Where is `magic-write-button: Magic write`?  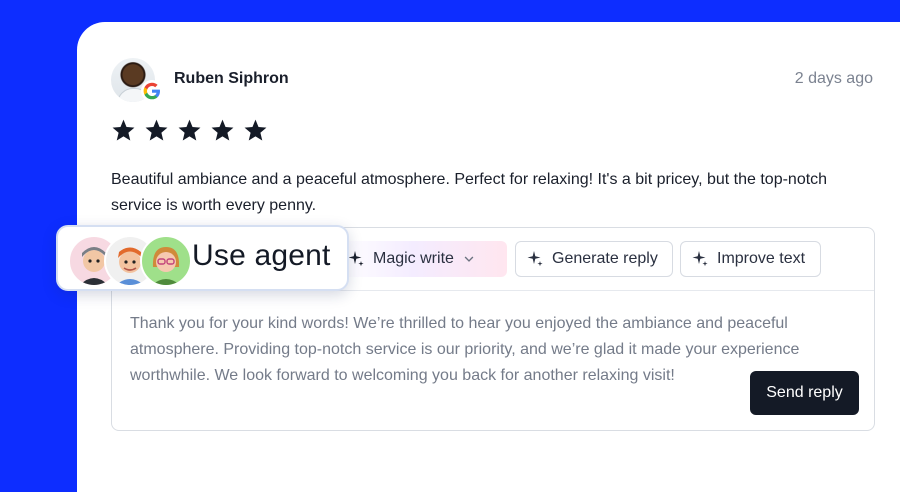 magic-write-button: Magic write is located at coordinates (422, 259).